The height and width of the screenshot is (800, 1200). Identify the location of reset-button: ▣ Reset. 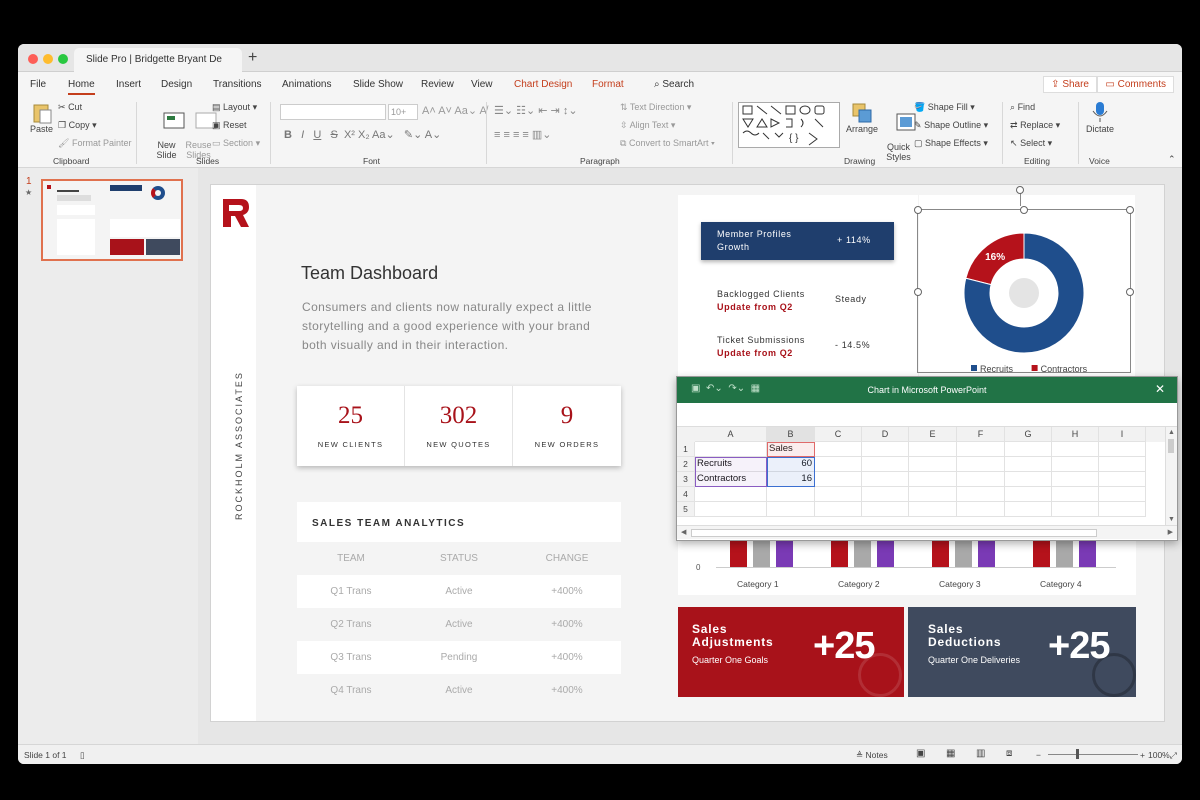
(229, 125).